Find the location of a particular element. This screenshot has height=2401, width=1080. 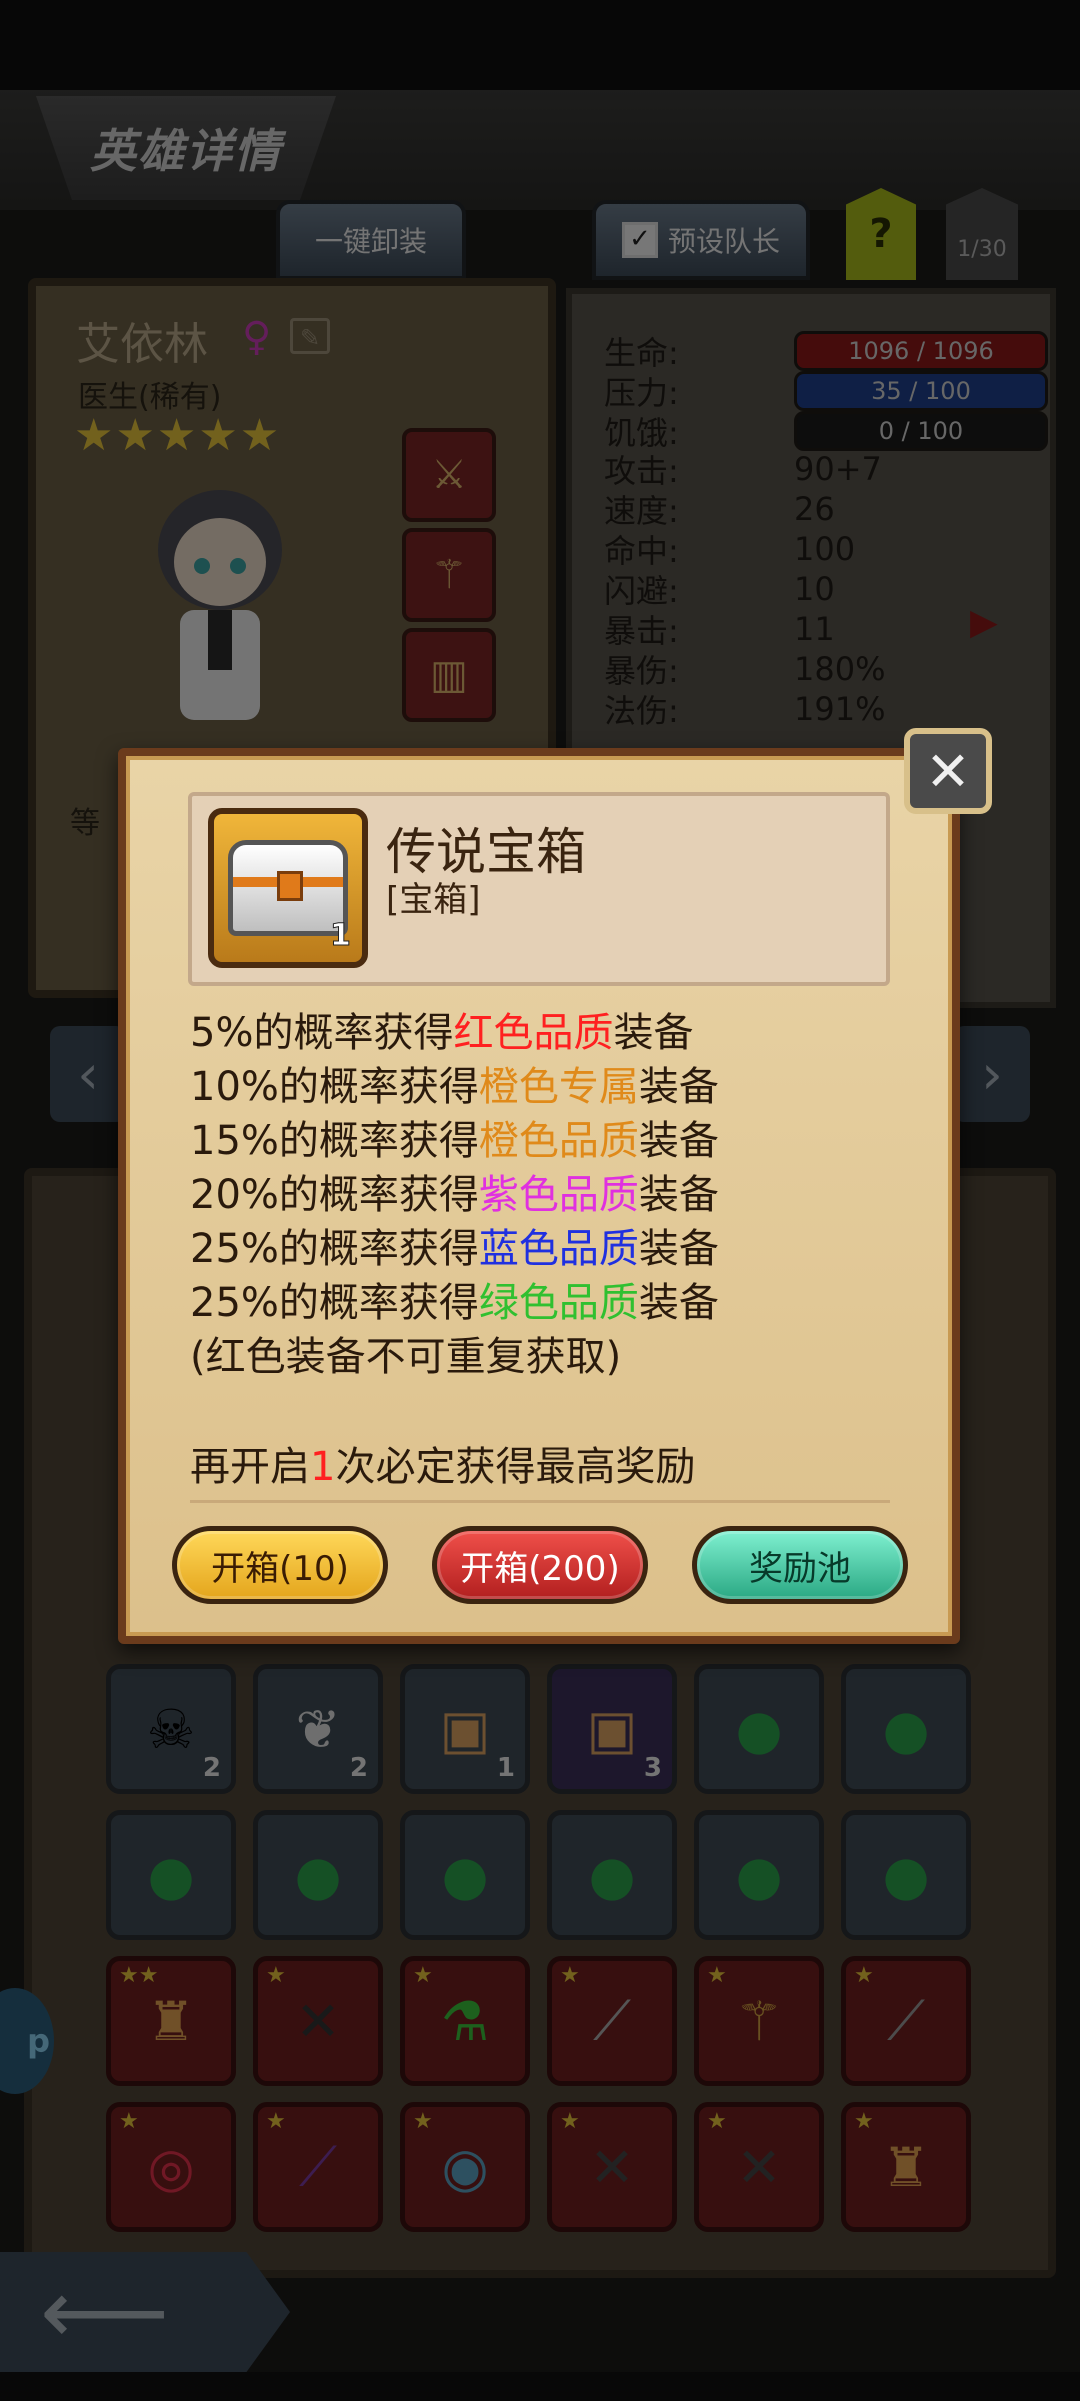

item-type: [宝箱] is located at coordinates (433, 900).